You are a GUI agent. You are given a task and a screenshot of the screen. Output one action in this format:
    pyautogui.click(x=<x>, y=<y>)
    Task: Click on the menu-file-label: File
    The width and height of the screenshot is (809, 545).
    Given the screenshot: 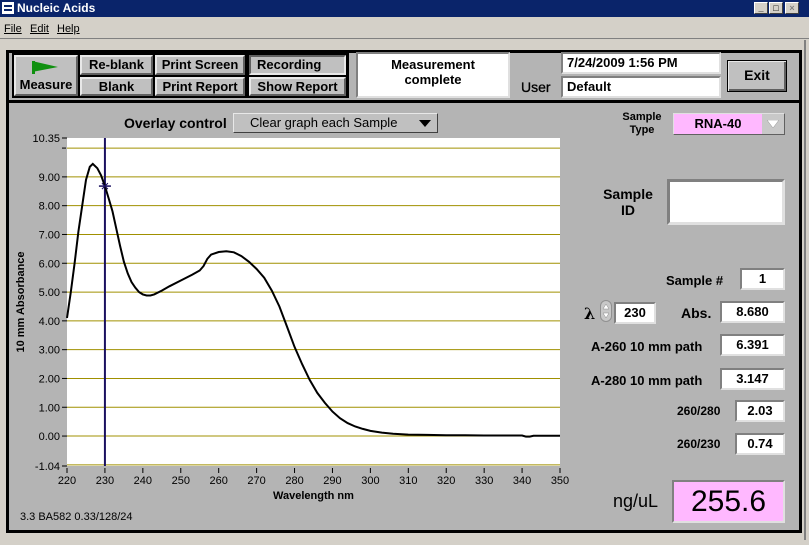 What is the action you would take?
    pyautogui.click(x=13, y=29)
    